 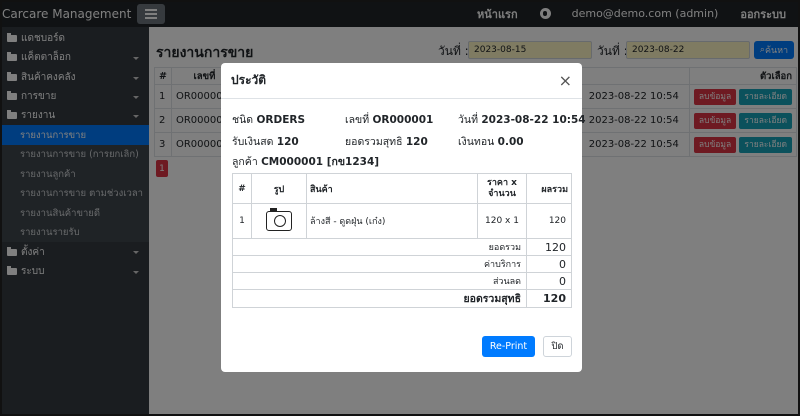 I want to click on service-charge-value: 0, so click(x=549, y=264).